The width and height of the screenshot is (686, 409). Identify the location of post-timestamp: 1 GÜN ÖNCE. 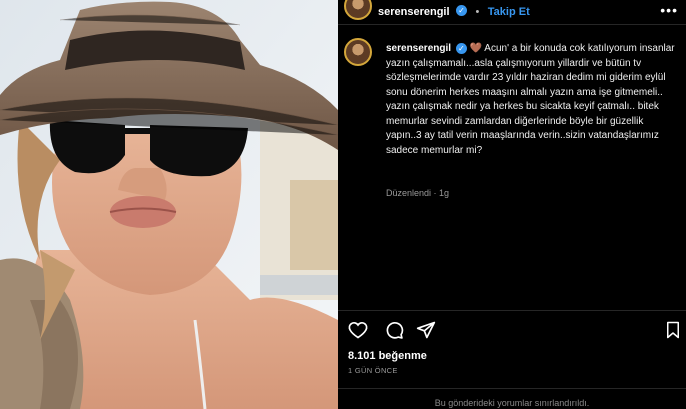
(373, 370).